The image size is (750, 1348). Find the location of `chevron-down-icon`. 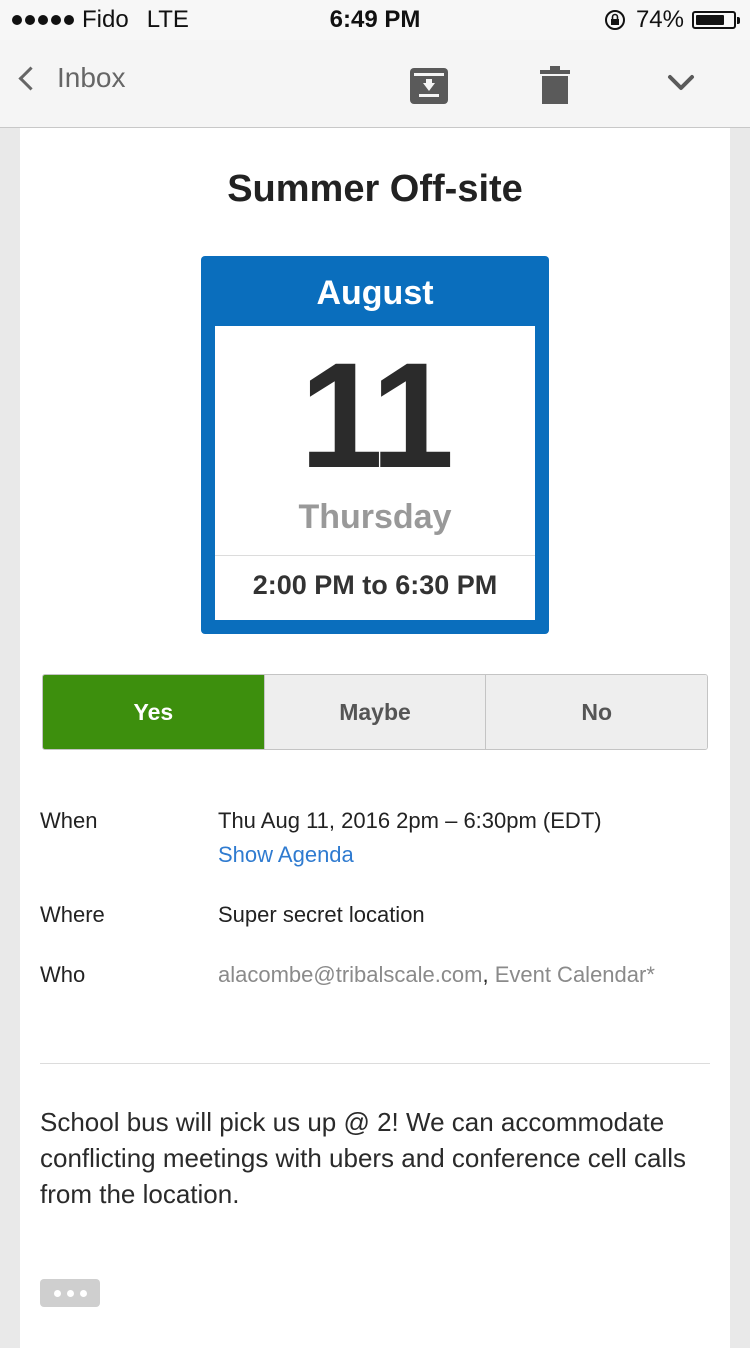

chevron-down-icon is located at coordinates (681, 83).